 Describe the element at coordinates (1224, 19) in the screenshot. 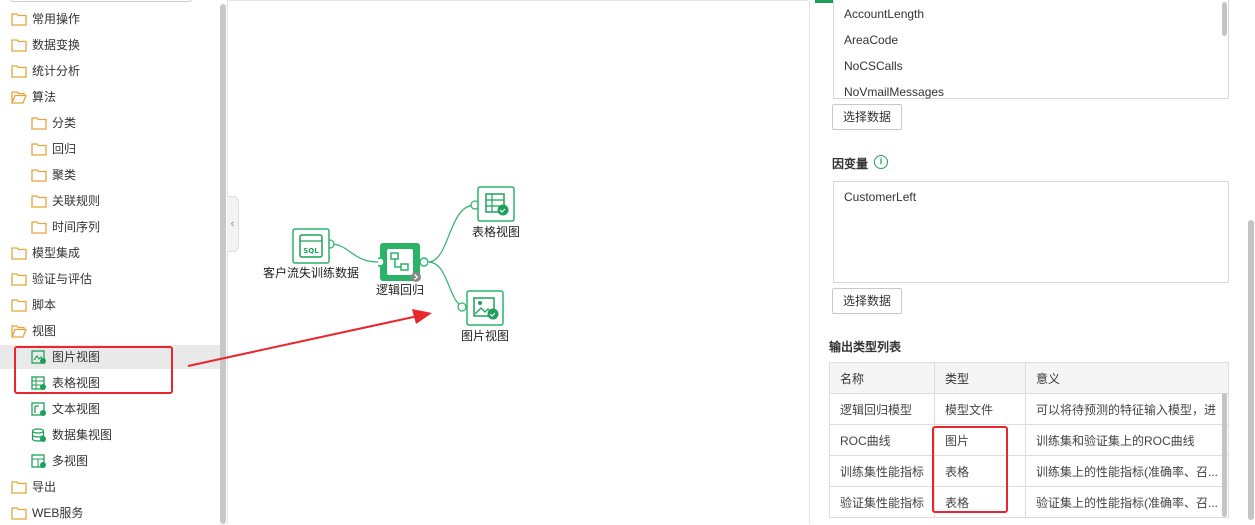

I see `list-scrollbar` at that location.